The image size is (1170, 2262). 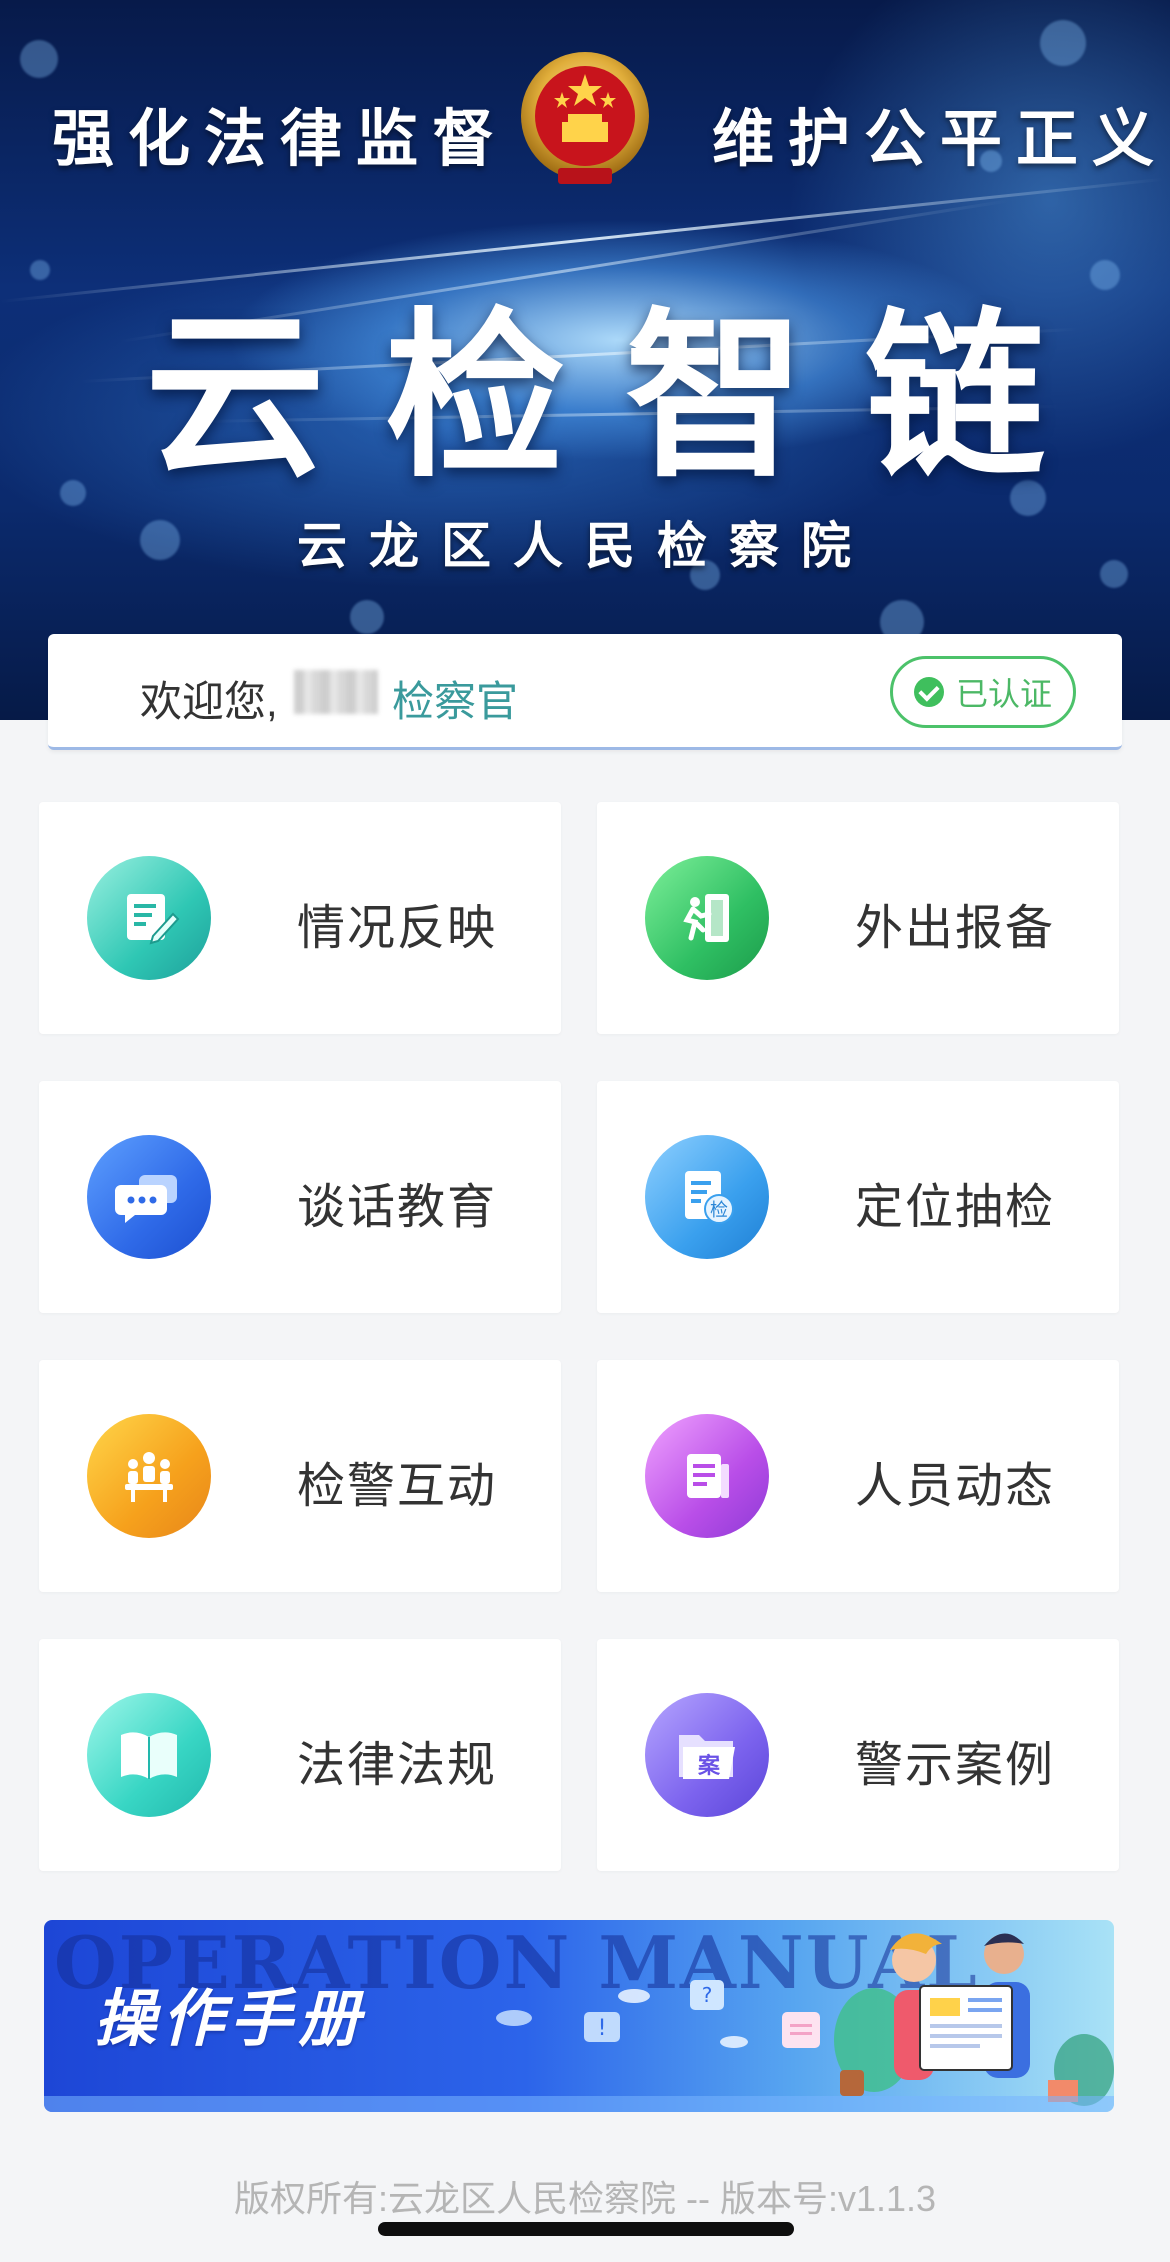 What do you see at coordinates (1003, 694) in the screenshot?
I see `verified-badge-label: 已认证` at bounding box center [1003, 694].